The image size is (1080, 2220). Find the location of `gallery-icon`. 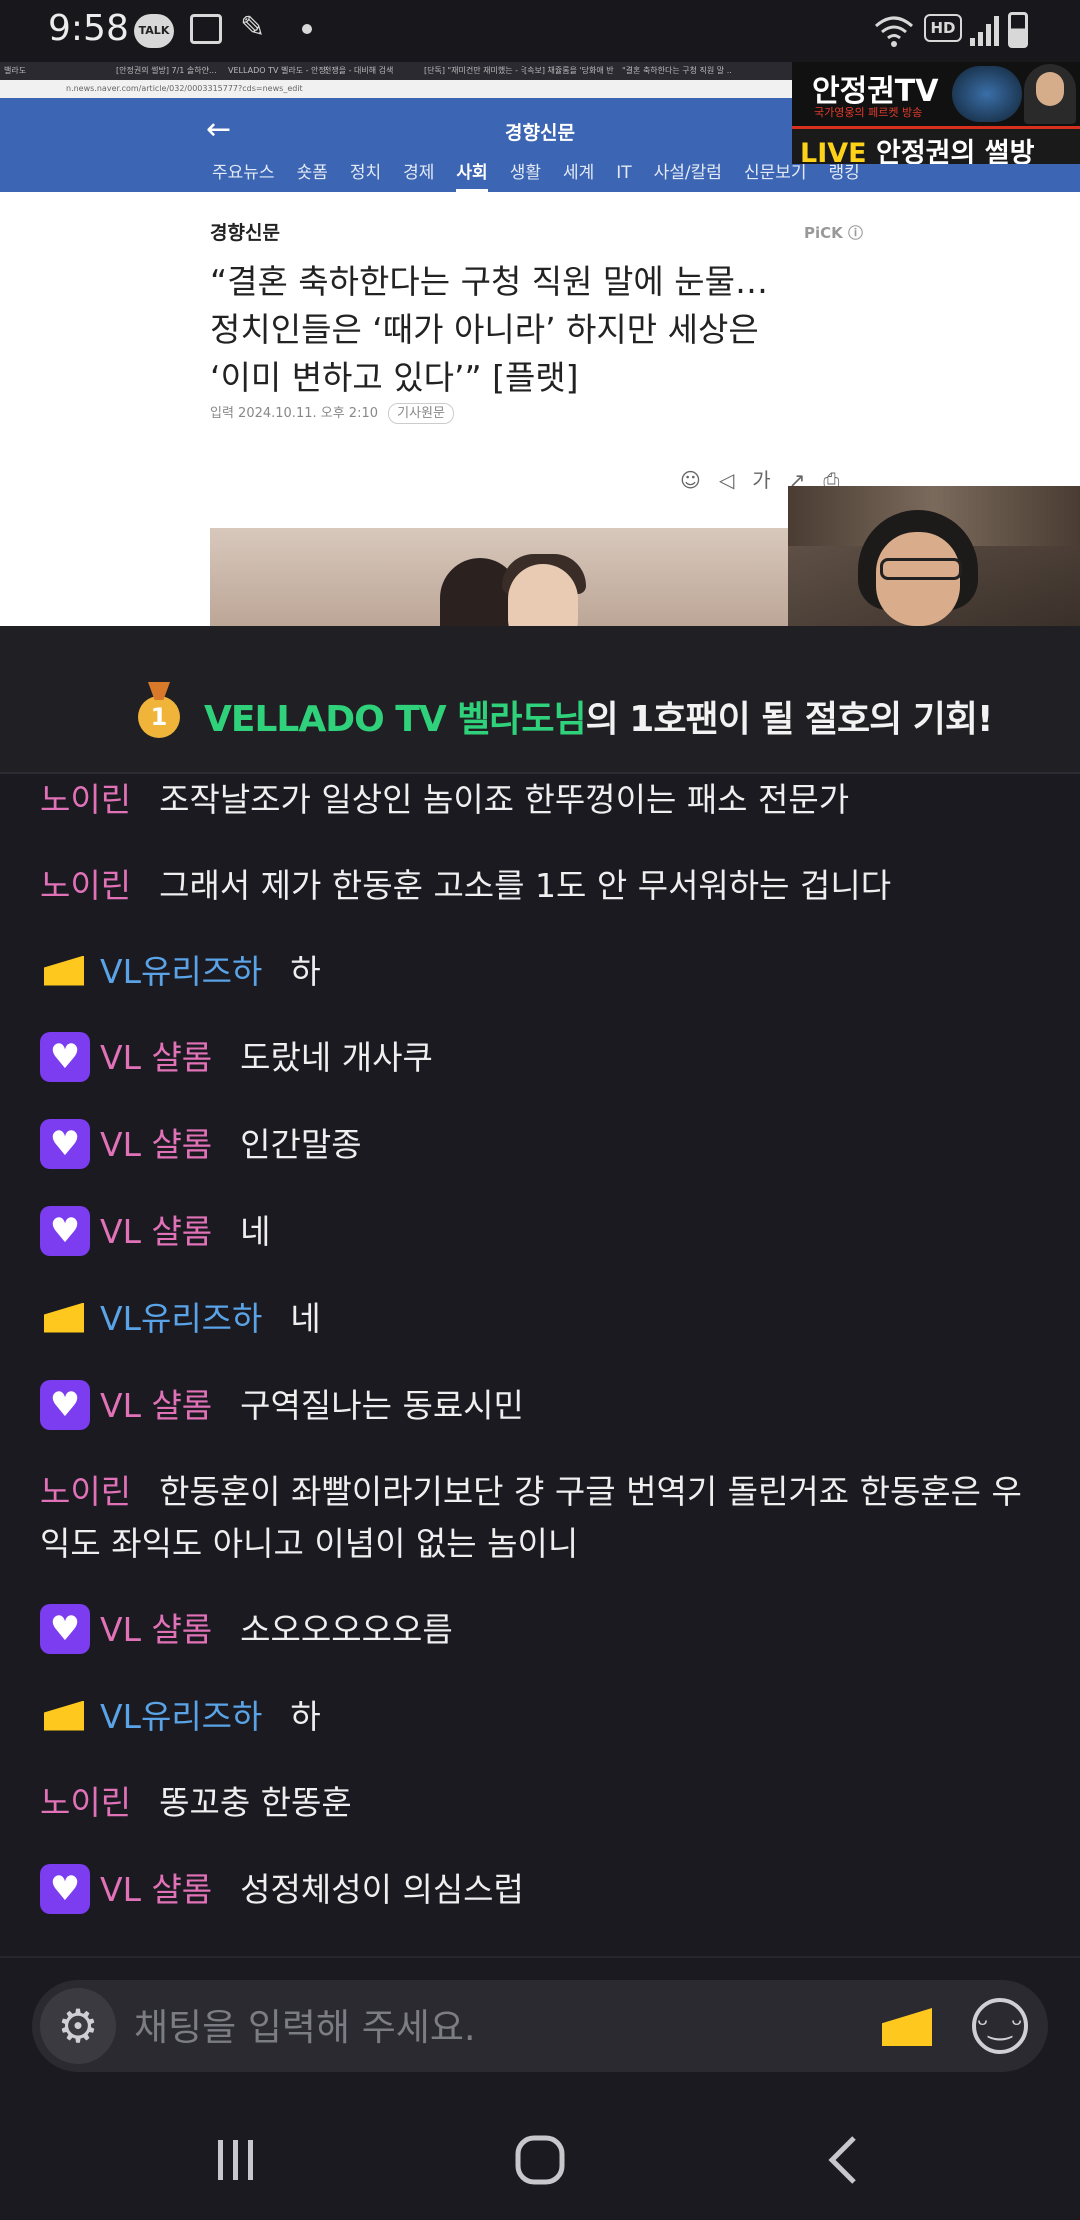

gallery-icon is located at coordinates (206, 29).